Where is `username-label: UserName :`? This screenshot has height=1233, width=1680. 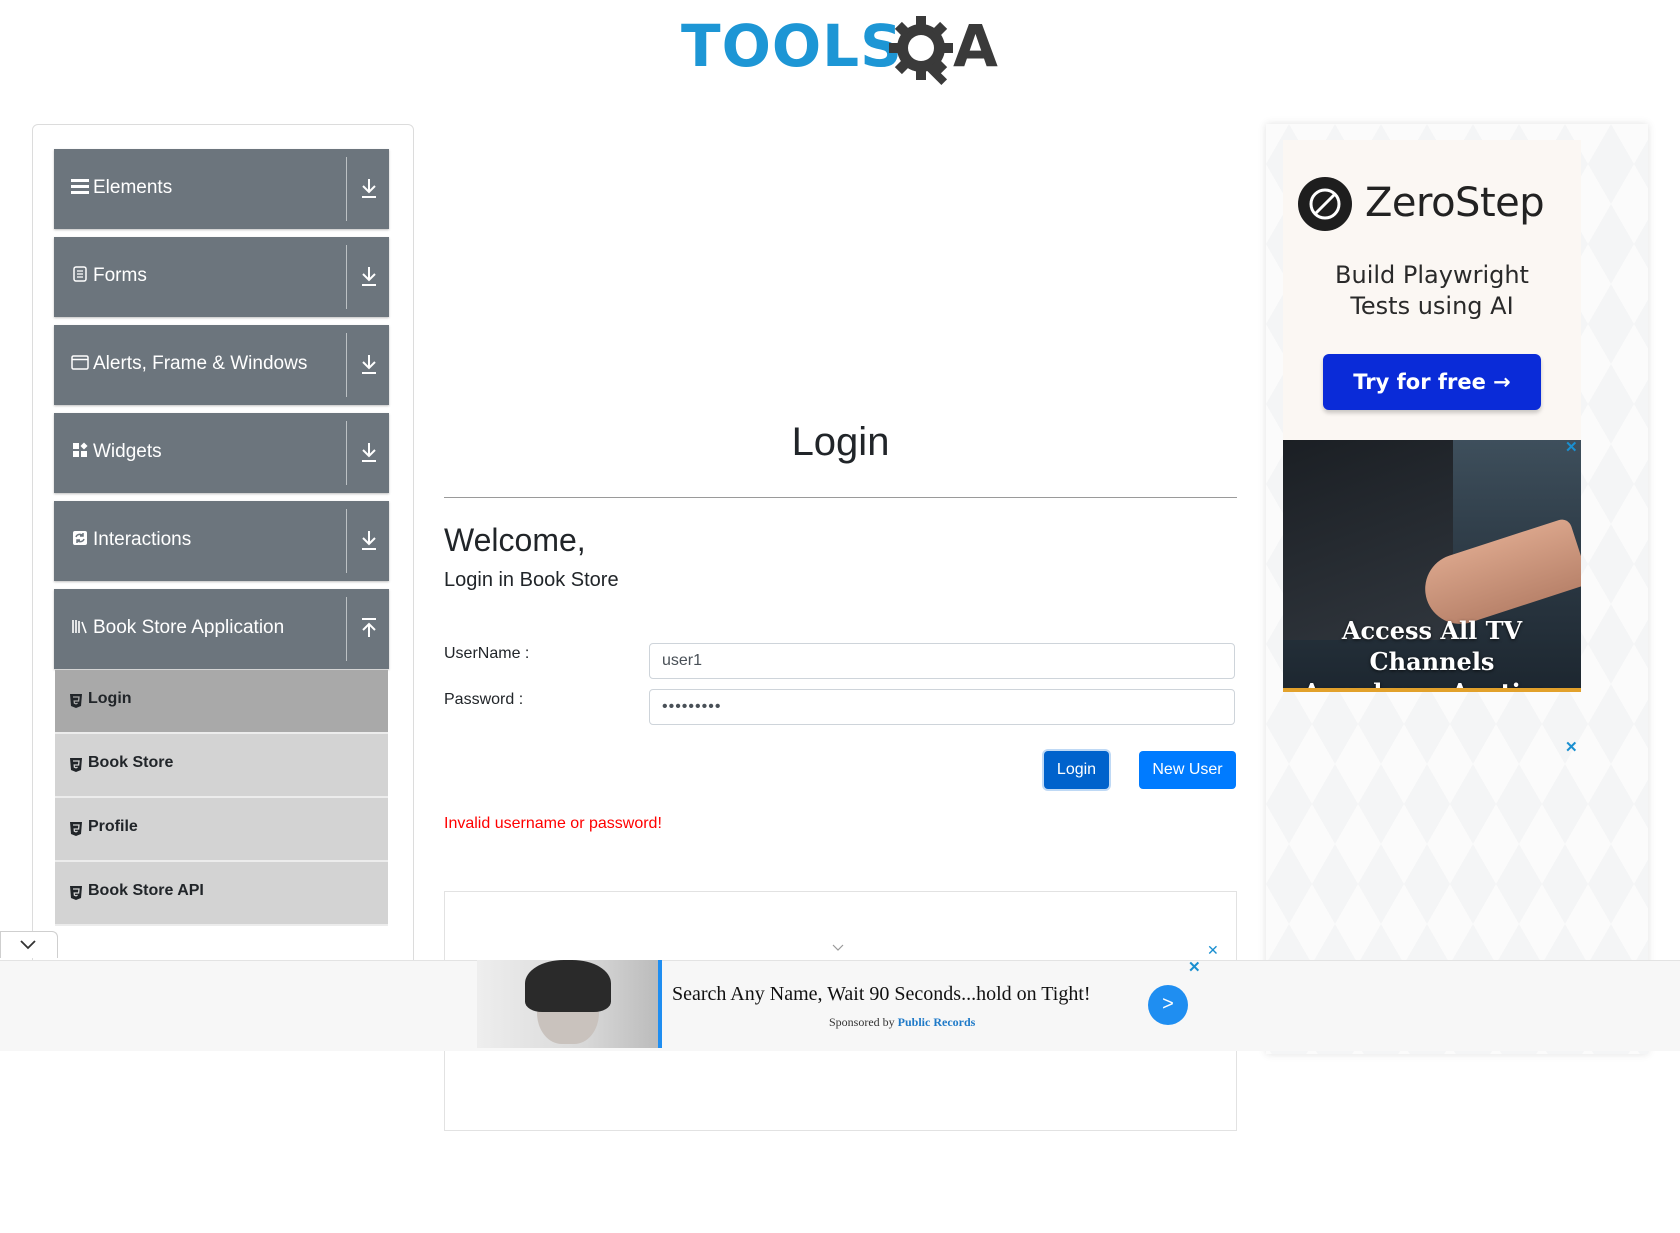 username-label: UserName : is located at coordinates (487, 653).